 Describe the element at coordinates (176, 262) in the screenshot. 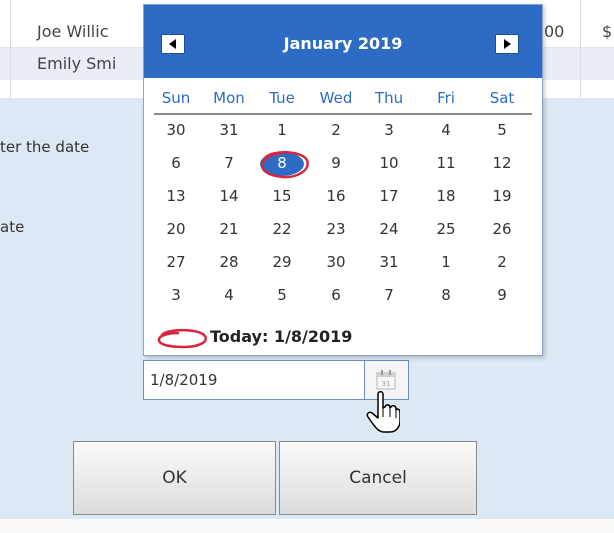

I see `calendar-day: 27` at that location.